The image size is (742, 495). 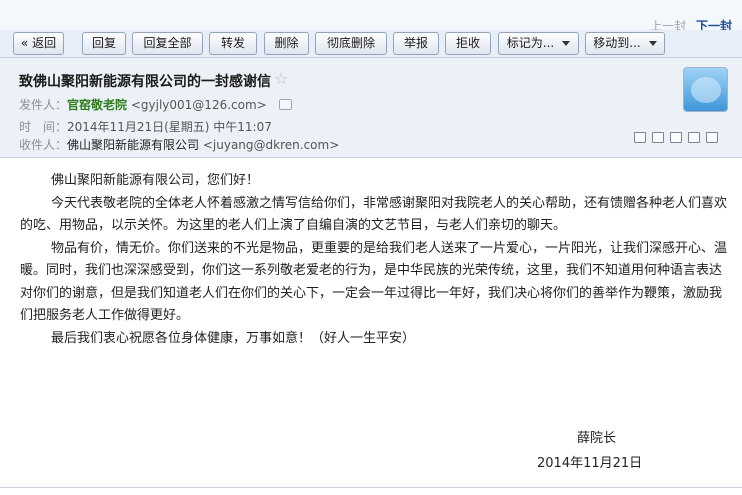 What do you see at coordinates (169, 127) in the screenshot?
I see `time-value: 2014年11月21日(星期五) 中午11:07` at bounding box center [169, 127].